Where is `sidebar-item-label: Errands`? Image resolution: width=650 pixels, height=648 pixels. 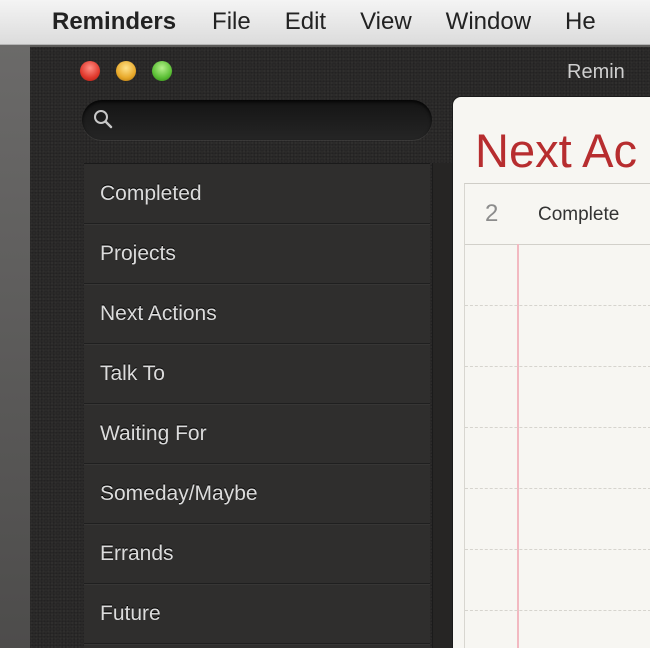
sidebar-item-label: Errands is located at coordinates (137, 553).